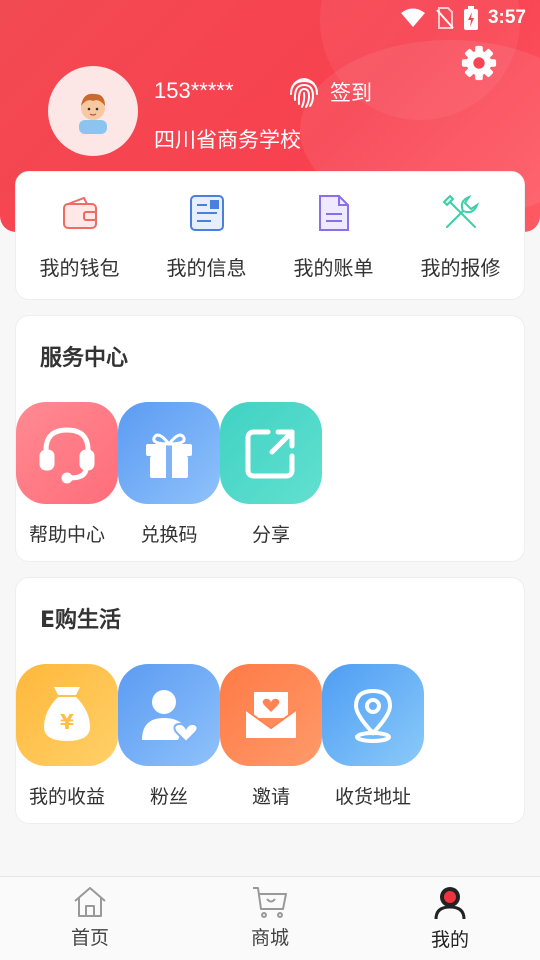  I want to click on shipping-address-tile: 收货地址, so click(373, 736).